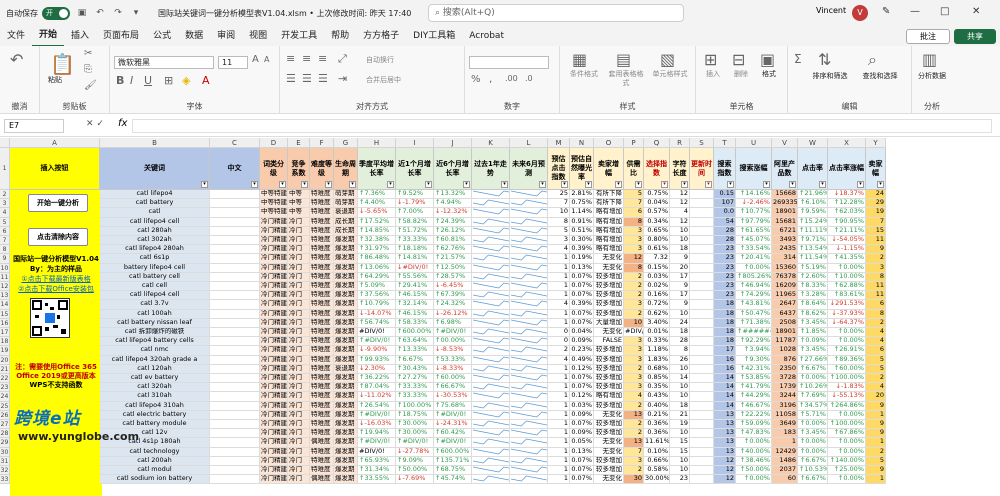 This screenshot has width=1000, height=496. Describe the element at coordinates (876, 143) in the screenshot. I see `column-header: Y` at that location.